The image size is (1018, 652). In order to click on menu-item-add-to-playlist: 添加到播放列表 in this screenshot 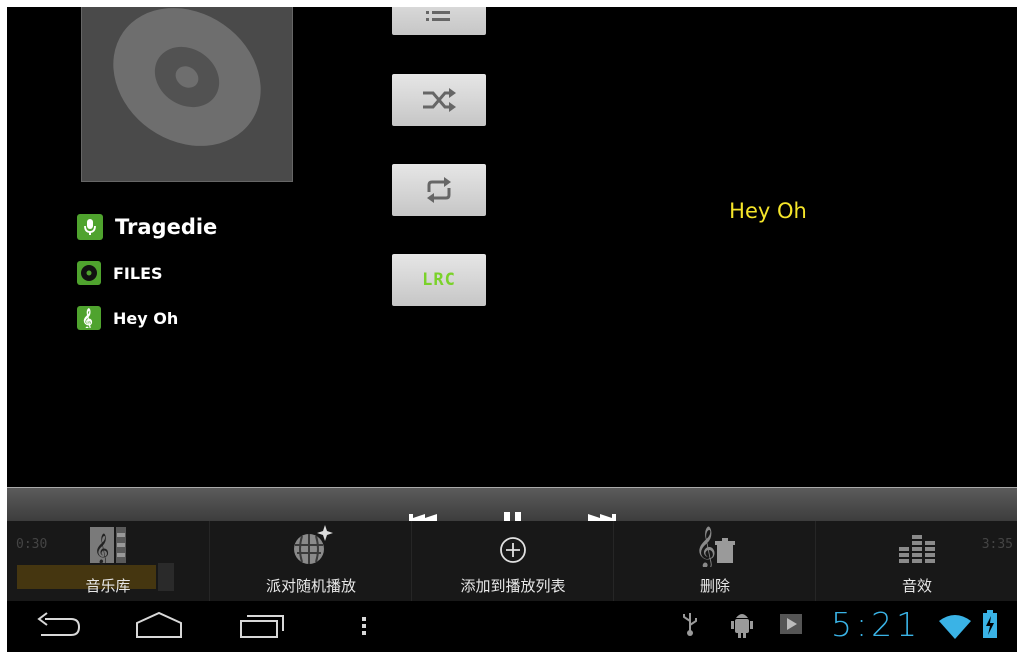, I will do `click(512, 561)`.